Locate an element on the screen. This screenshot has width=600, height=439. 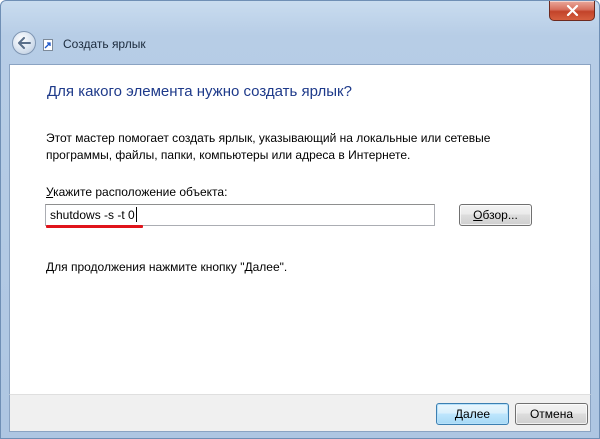
browse-accesskey: О is located at coordinates (478, 215).